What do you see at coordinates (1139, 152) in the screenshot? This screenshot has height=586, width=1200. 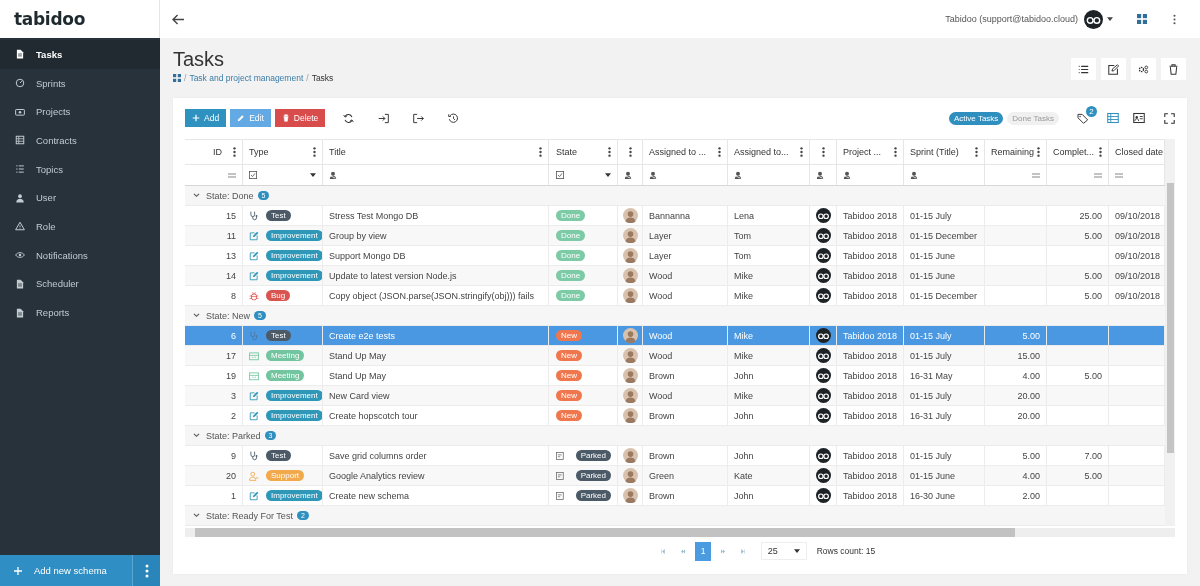 I see `column-header: Closed date` at bounding box center [1139, 152].